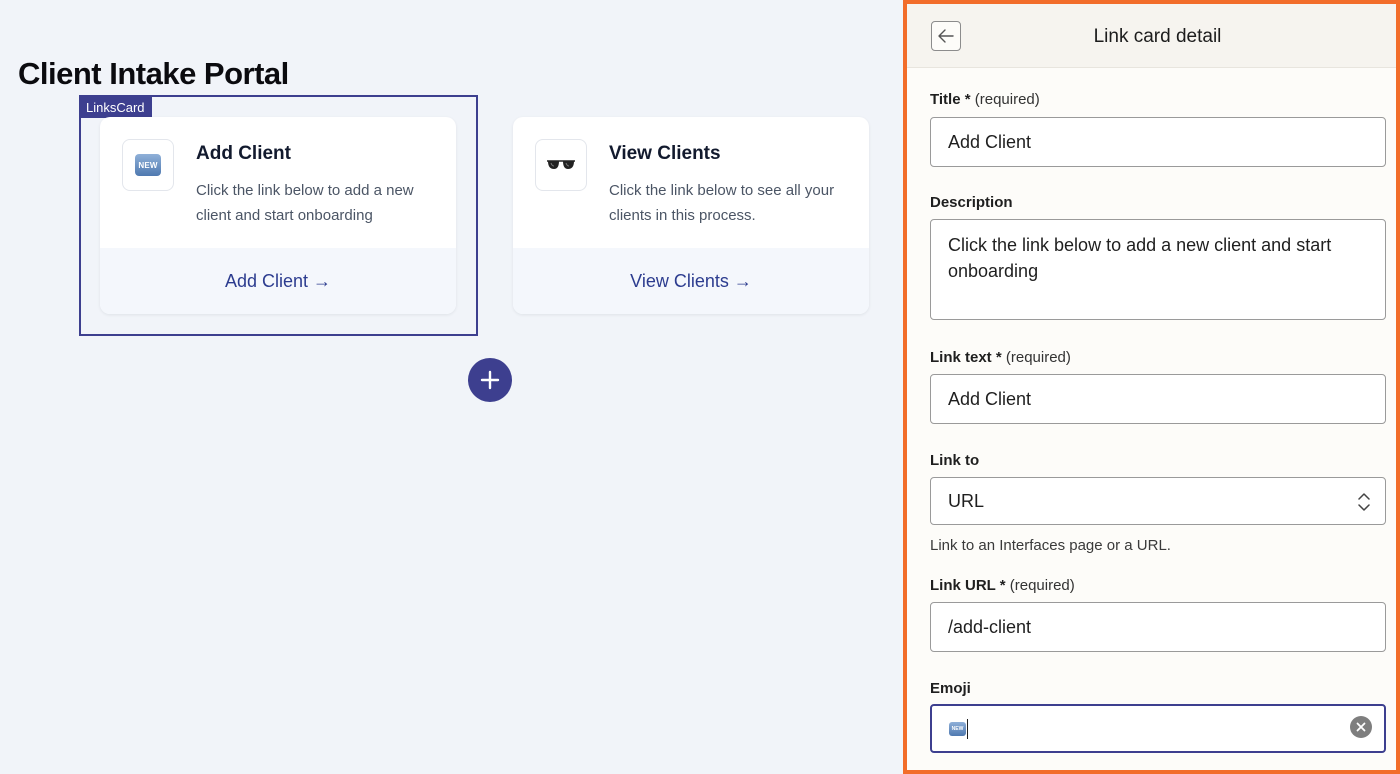 The image size is (1400, 774). I want to click on card-link-view-clients: View Clients →, so click(691, 281).